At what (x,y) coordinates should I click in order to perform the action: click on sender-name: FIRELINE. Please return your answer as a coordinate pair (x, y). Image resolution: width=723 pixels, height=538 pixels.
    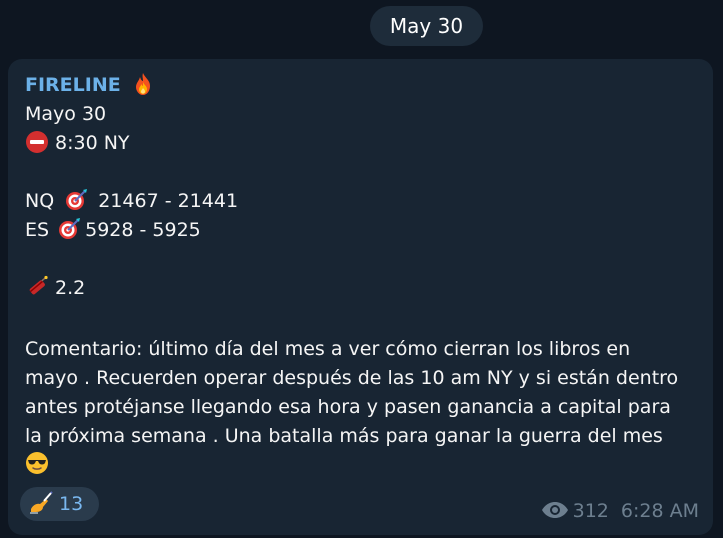
    Looking at the image, I should click on (73, 85).